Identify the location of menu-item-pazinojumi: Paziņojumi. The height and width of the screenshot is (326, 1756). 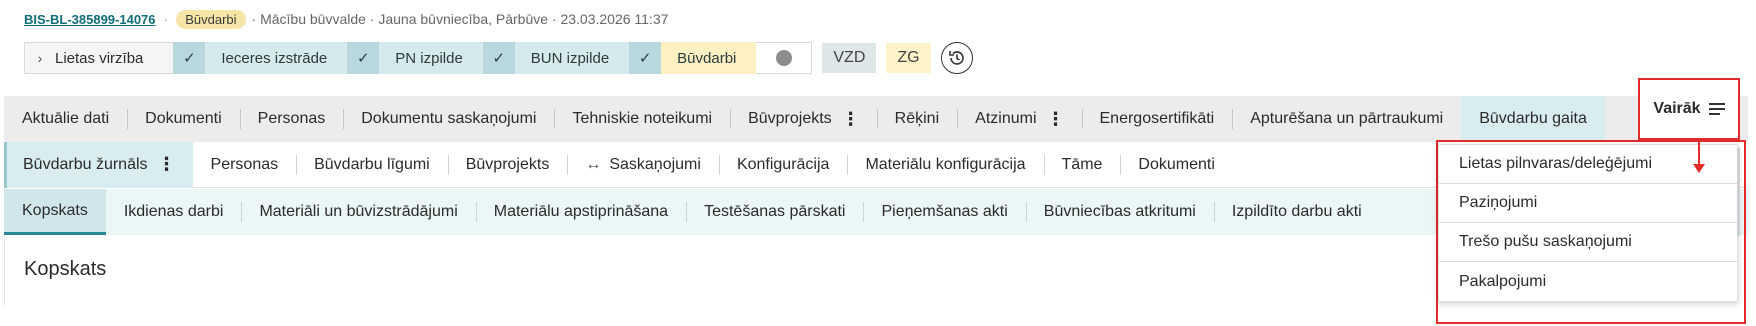
(1588, 203).